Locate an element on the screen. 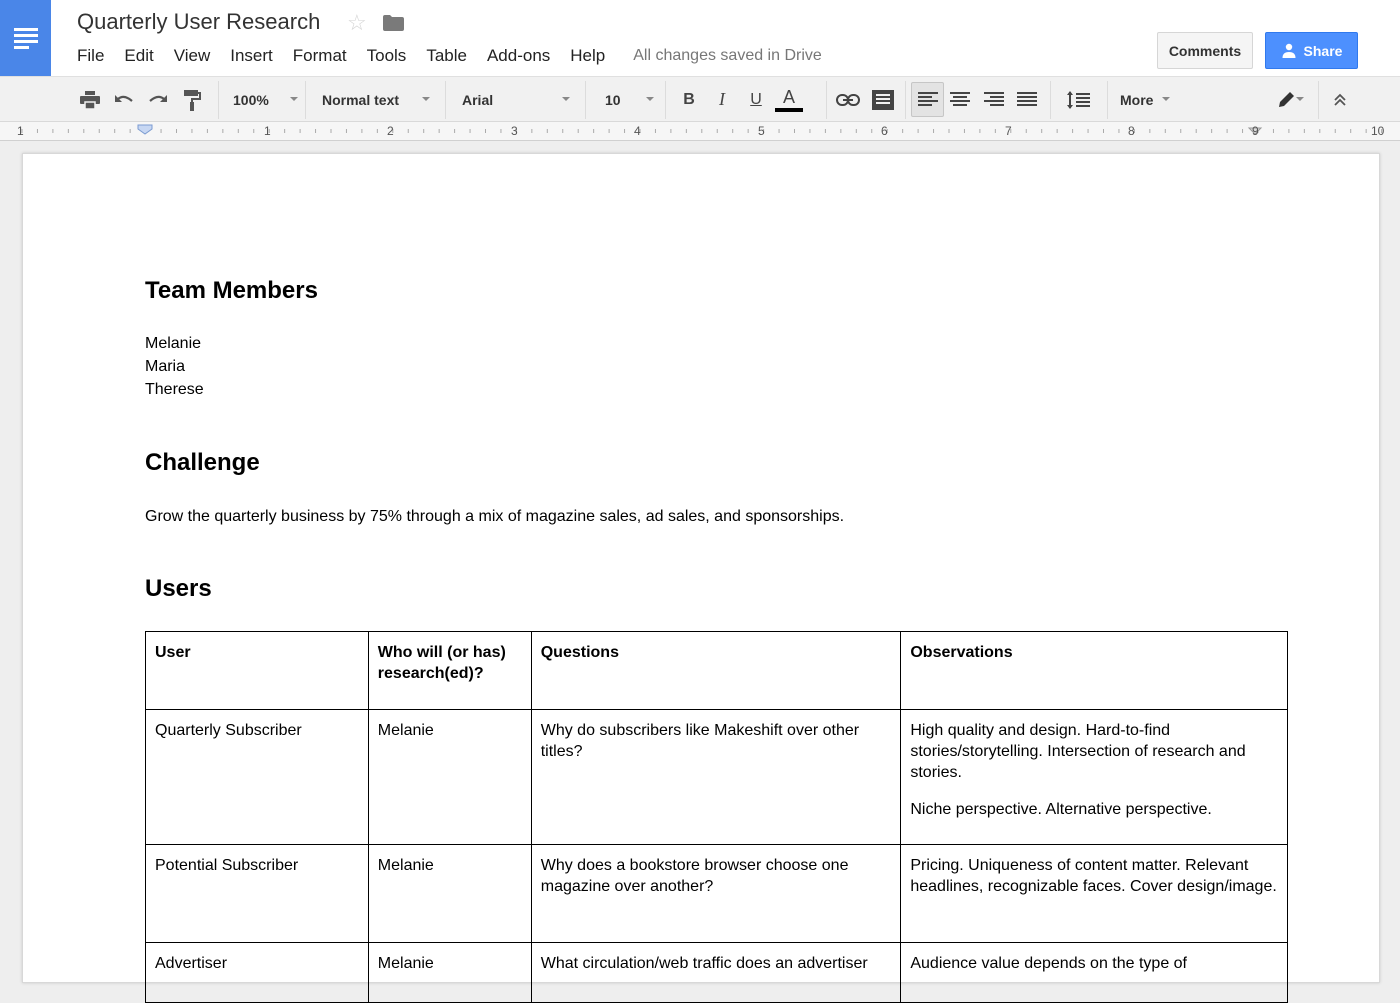 The height and width of the screenshot is (1003, 1400). align-justify-icon is located at coordinates (1027, 99).